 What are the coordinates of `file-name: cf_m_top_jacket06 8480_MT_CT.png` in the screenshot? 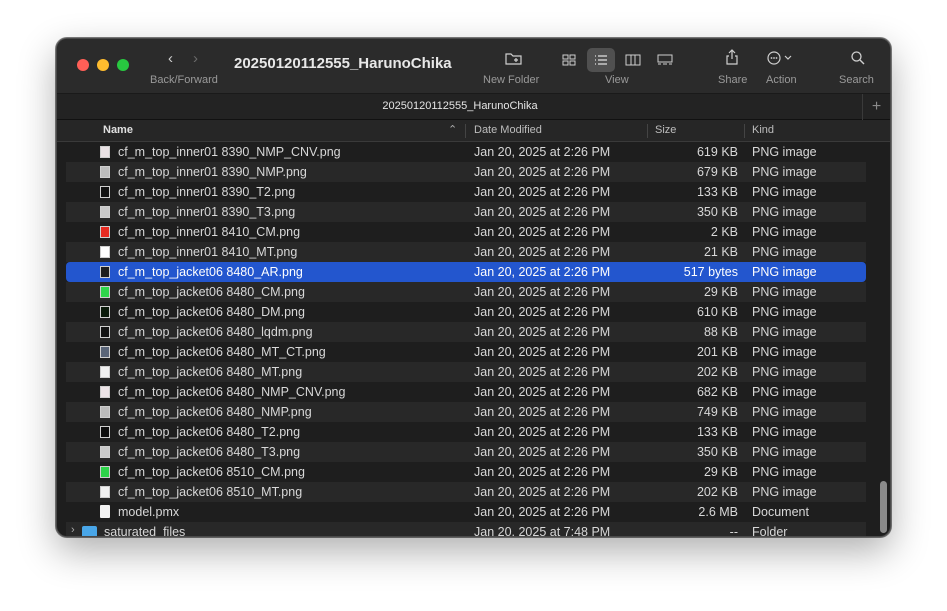 It's located at (222, 352).